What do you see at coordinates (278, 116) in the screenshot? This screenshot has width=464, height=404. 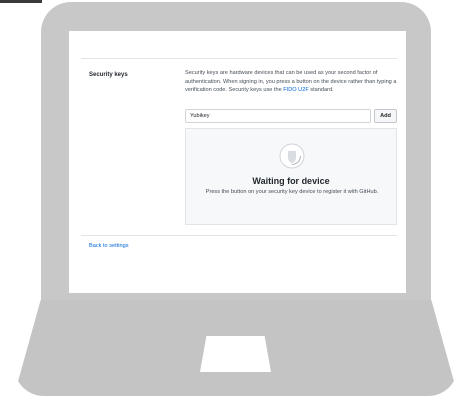 I see `key-name-input` at bounding box center [278, 116].